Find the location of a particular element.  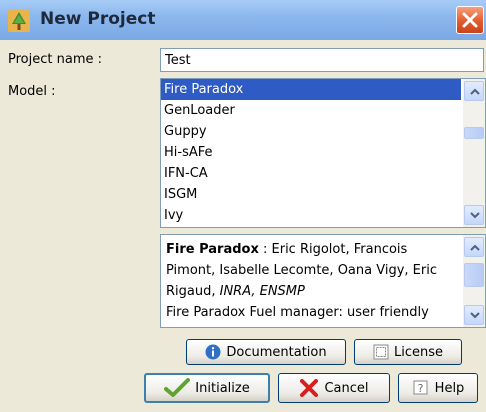

description-institutions: INRA, ENSMP is located at coordinates (262, 291).